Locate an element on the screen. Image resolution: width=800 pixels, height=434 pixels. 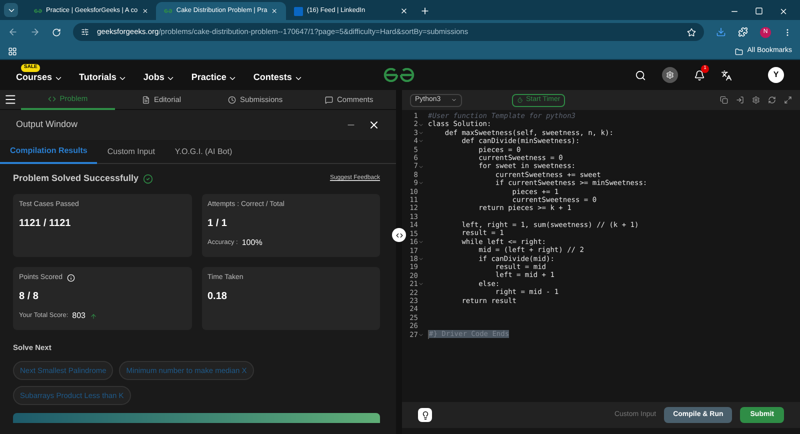
site-logo-icon is located at coordinates (398, 75).